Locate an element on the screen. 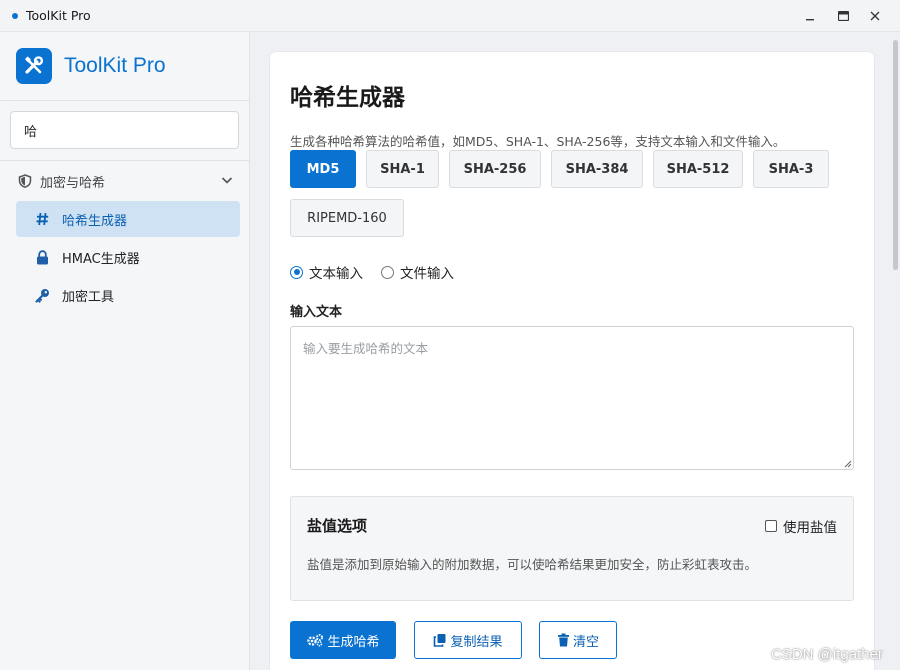 This screenshot has width=900, height=670. minimize-button is located at coordinates (810, 16).